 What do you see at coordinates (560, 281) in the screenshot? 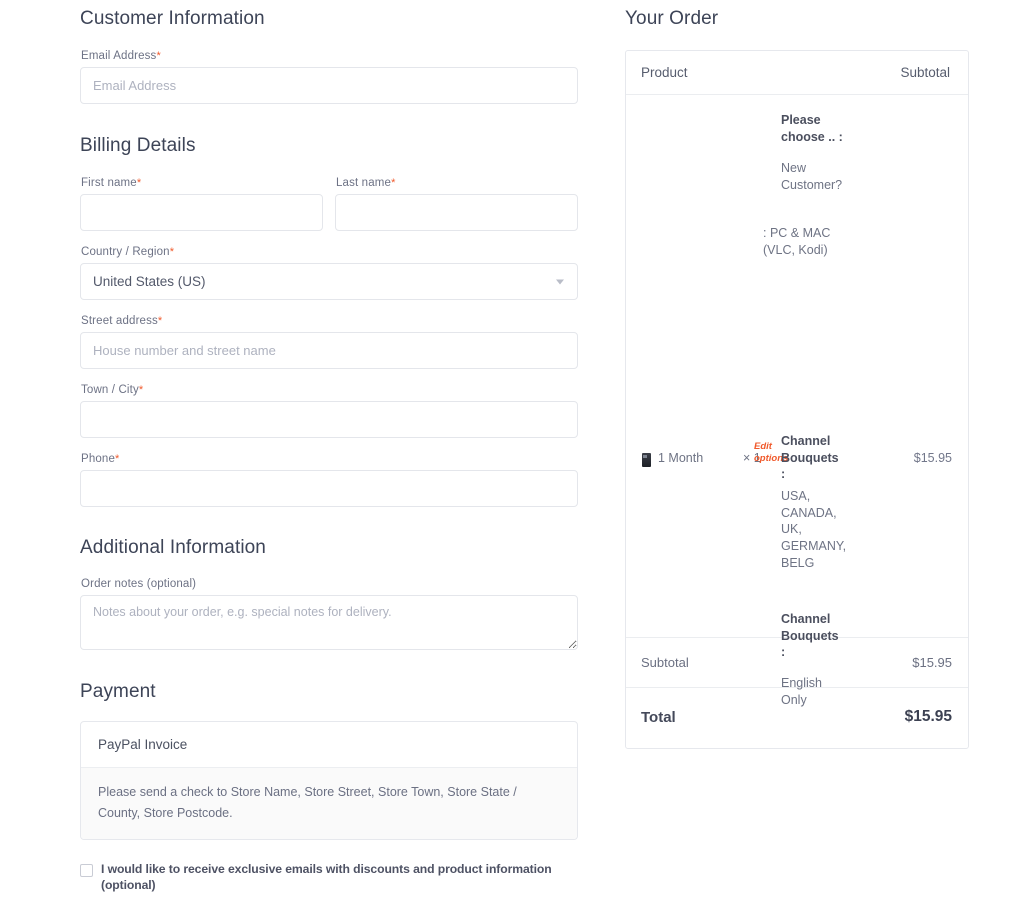
I see `chevron-down-icon` at bounding box center [560, 281].